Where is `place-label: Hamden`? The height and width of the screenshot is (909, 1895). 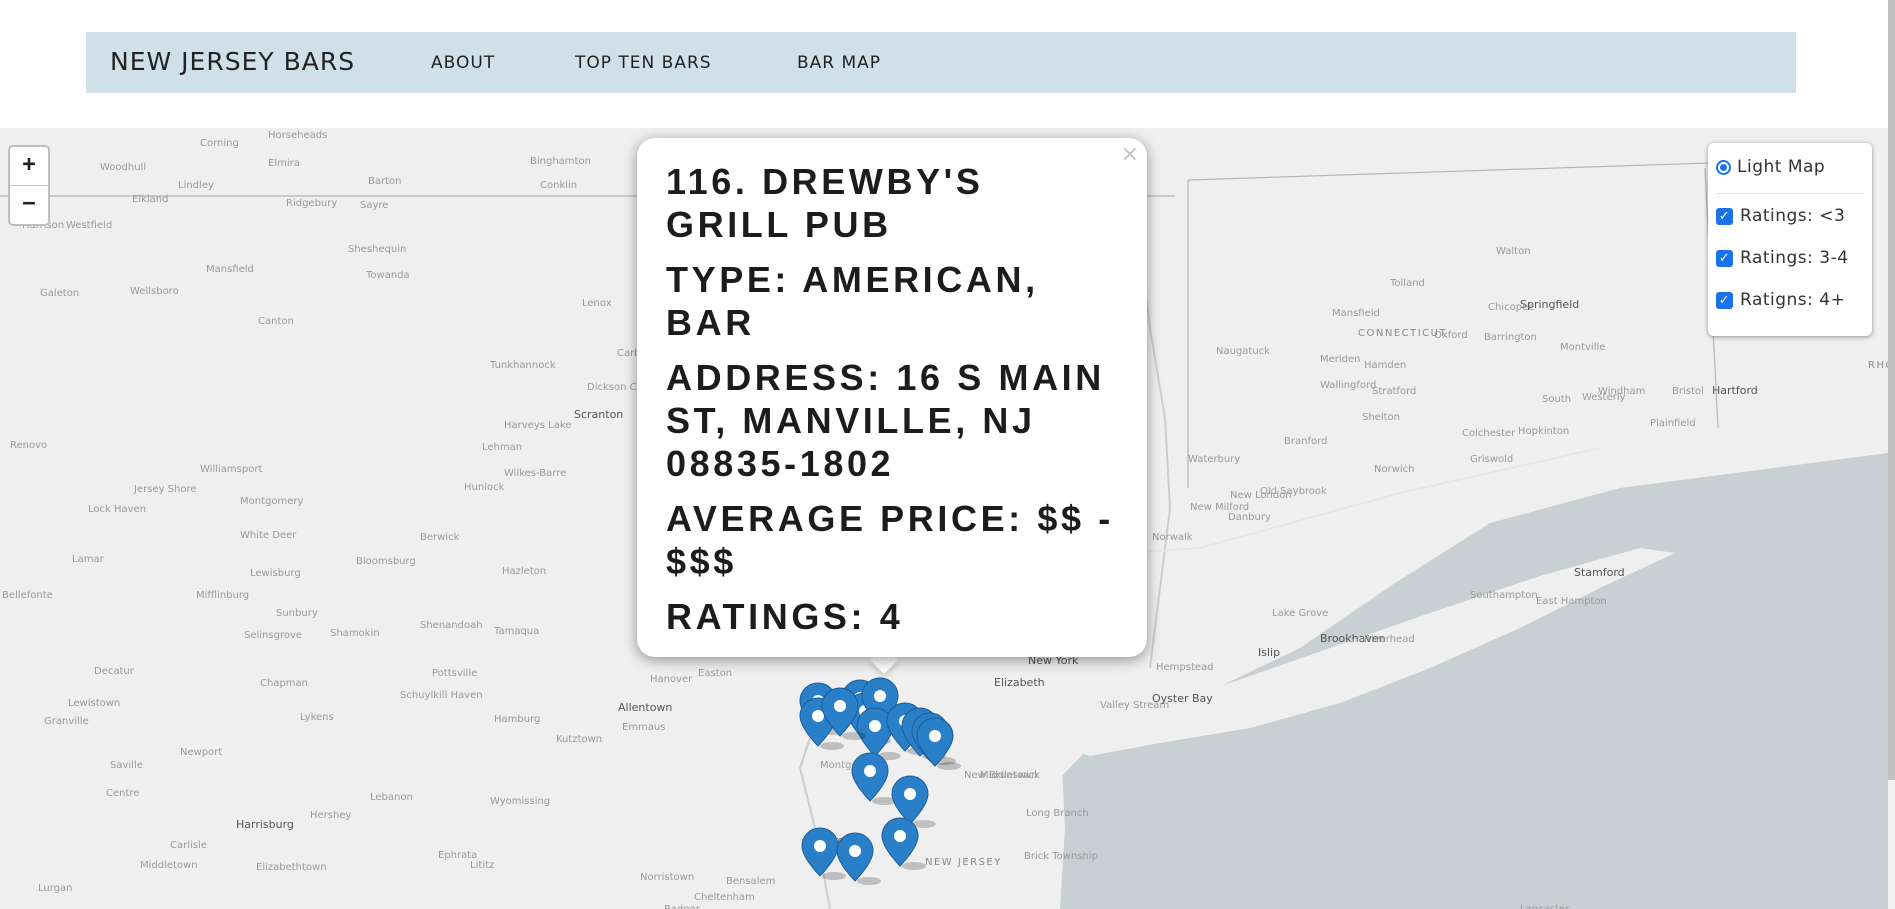 place-label: Hamden is located at coordinates (1385, 365).